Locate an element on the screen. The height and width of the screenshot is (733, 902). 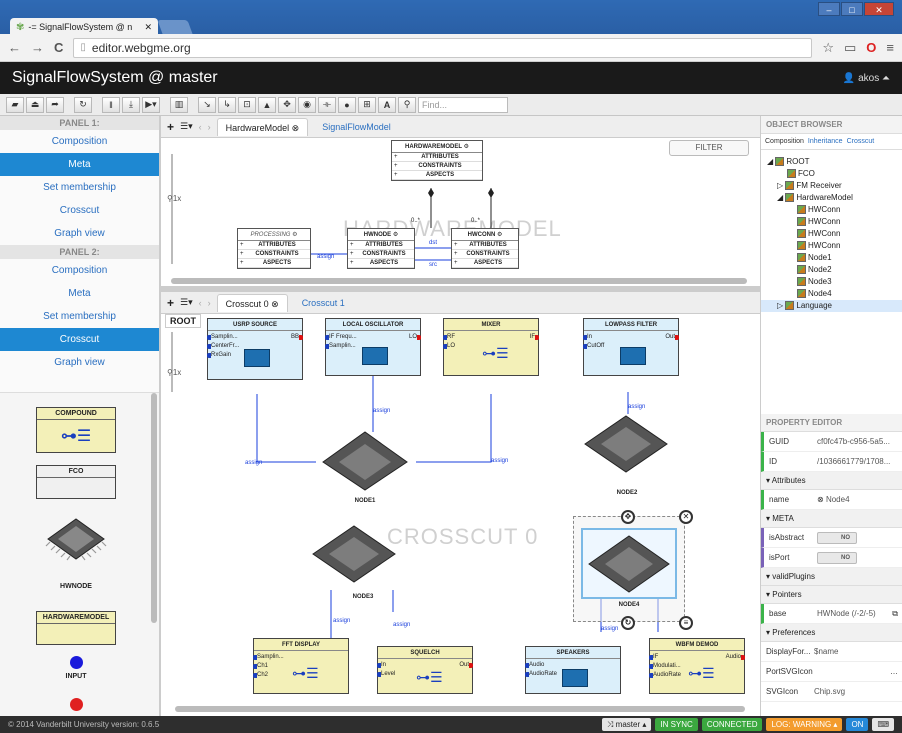
reload-icon: C is located at coordinates (58, 47).